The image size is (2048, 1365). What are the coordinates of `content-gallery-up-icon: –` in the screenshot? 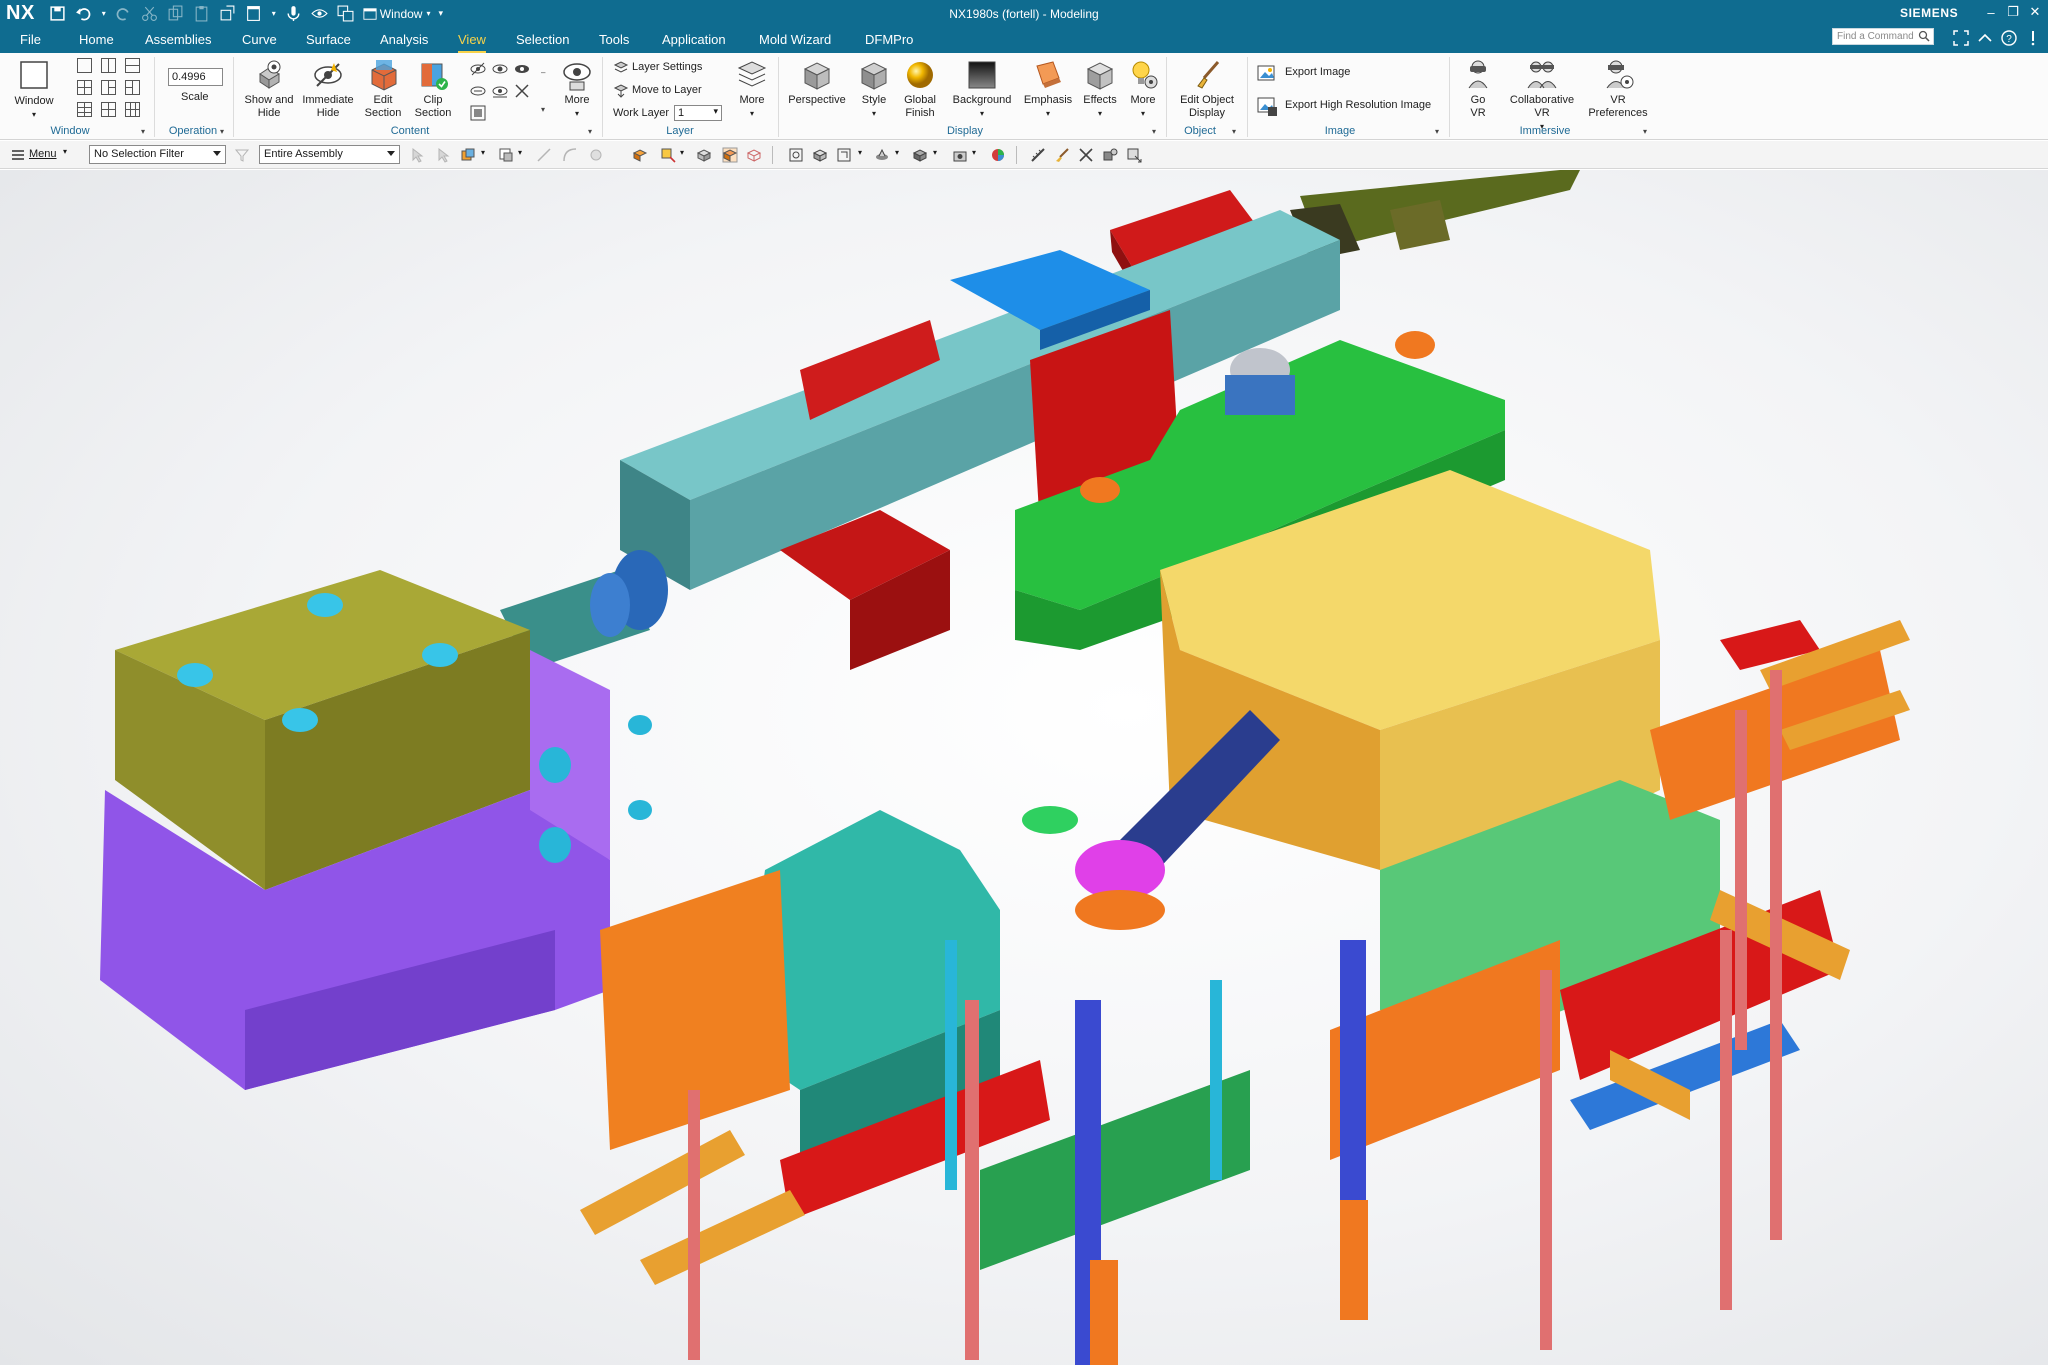 It's located at (543, 72).